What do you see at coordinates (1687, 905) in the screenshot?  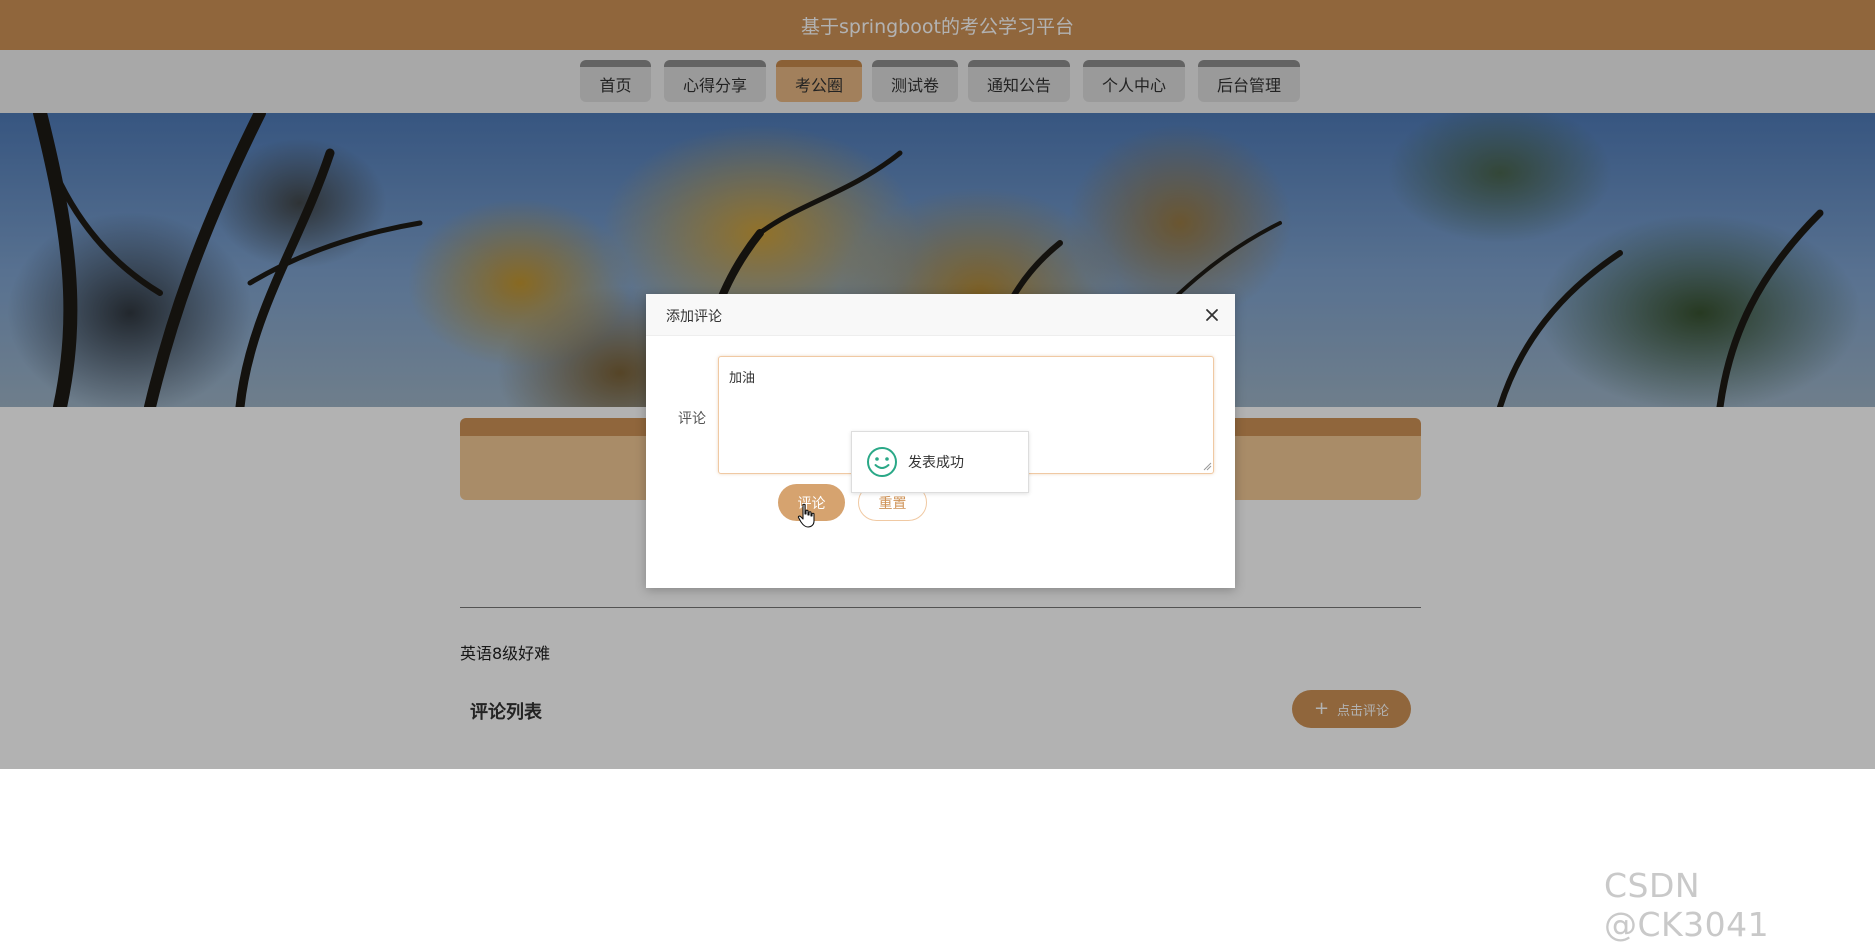 I see `watermark: CSDN @CK3041` at bounding box center [1687, 905].